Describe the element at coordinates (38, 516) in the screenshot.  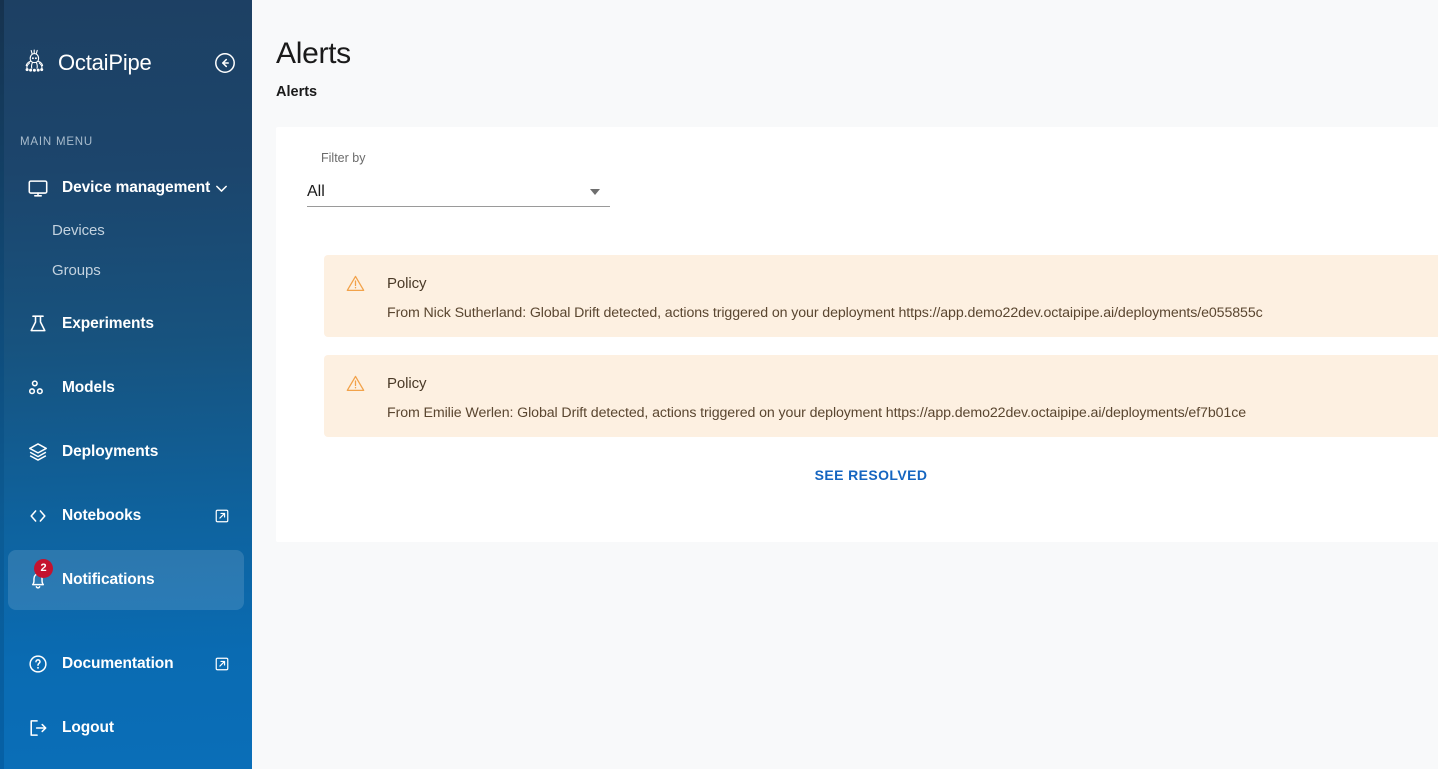
I see `code-brackets-icon` at that location.